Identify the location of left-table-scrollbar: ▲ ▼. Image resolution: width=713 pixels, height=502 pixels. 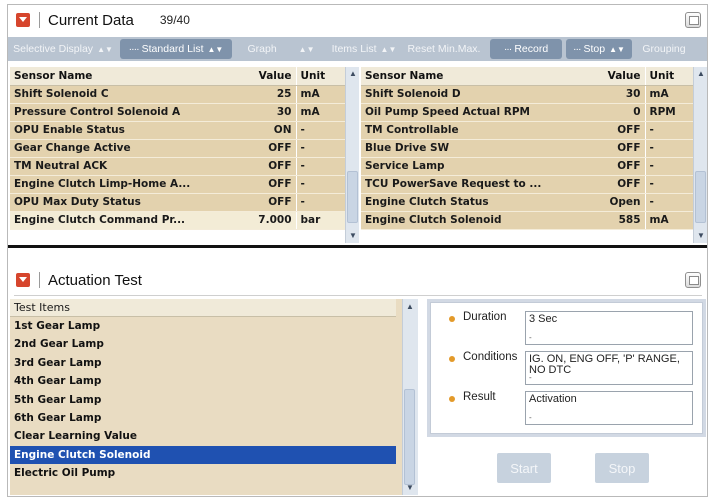
(352, 155).